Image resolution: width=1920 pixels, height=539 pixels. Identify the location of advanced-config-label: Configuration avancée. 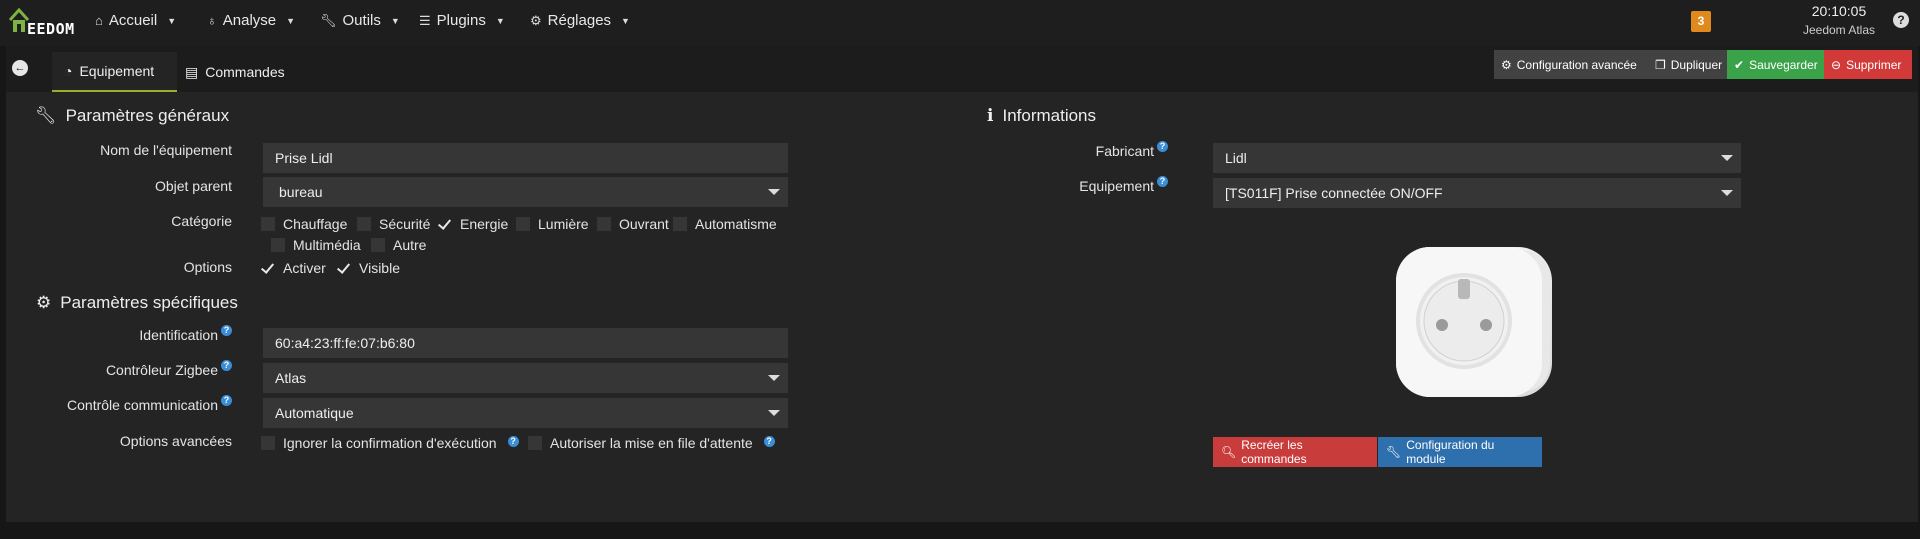
(1576, 64).